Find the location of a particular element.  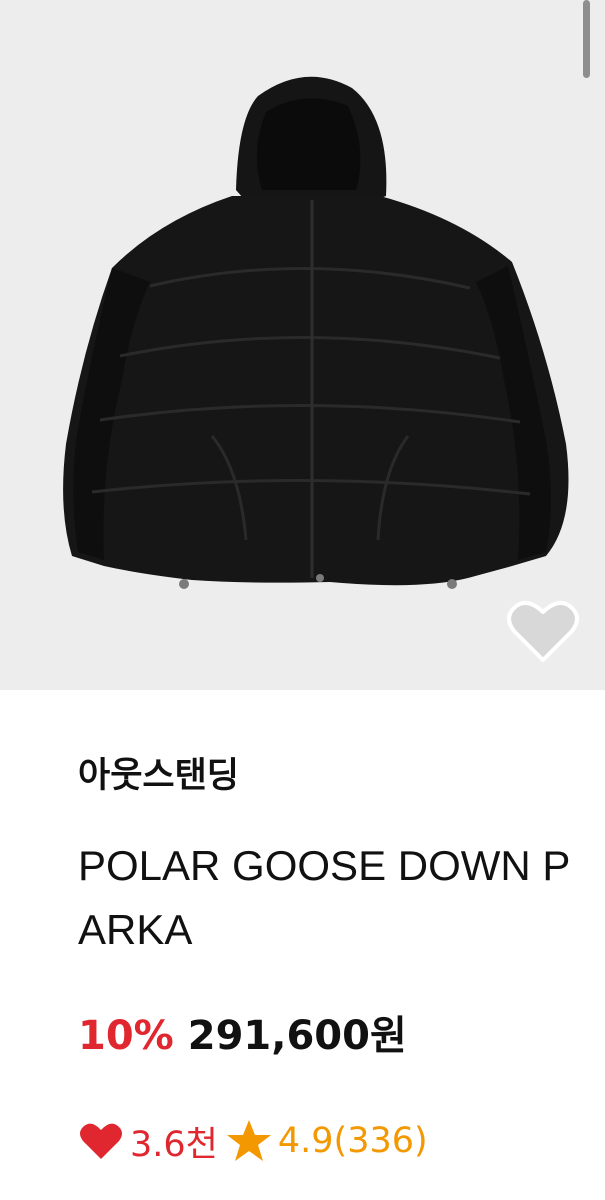

sale-price: 291,600원 is located at coordinates (297, 1036).